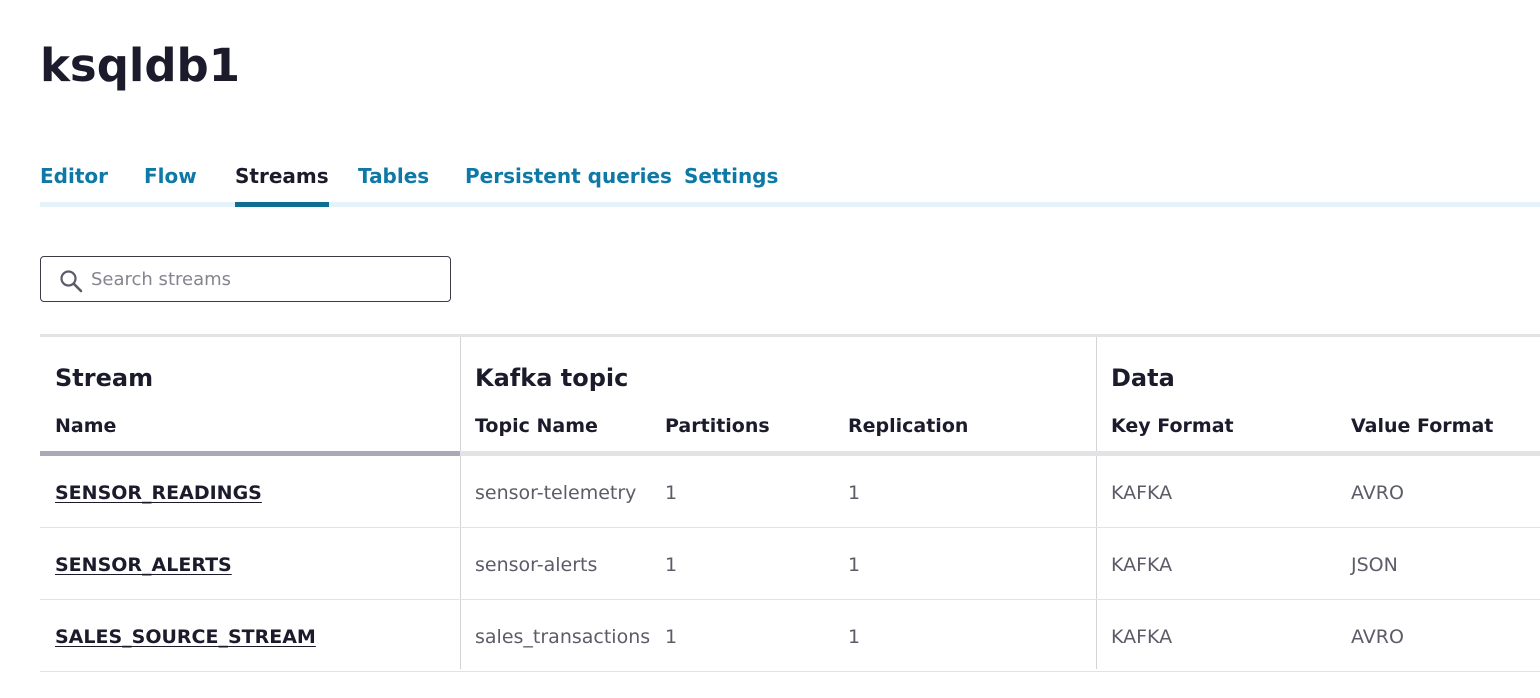 This screenshot has width=1540, height=698. Describe the element at coordinates (1422, 426) in the screenshot. I see `column-header-value-format: Value Format` at that location.